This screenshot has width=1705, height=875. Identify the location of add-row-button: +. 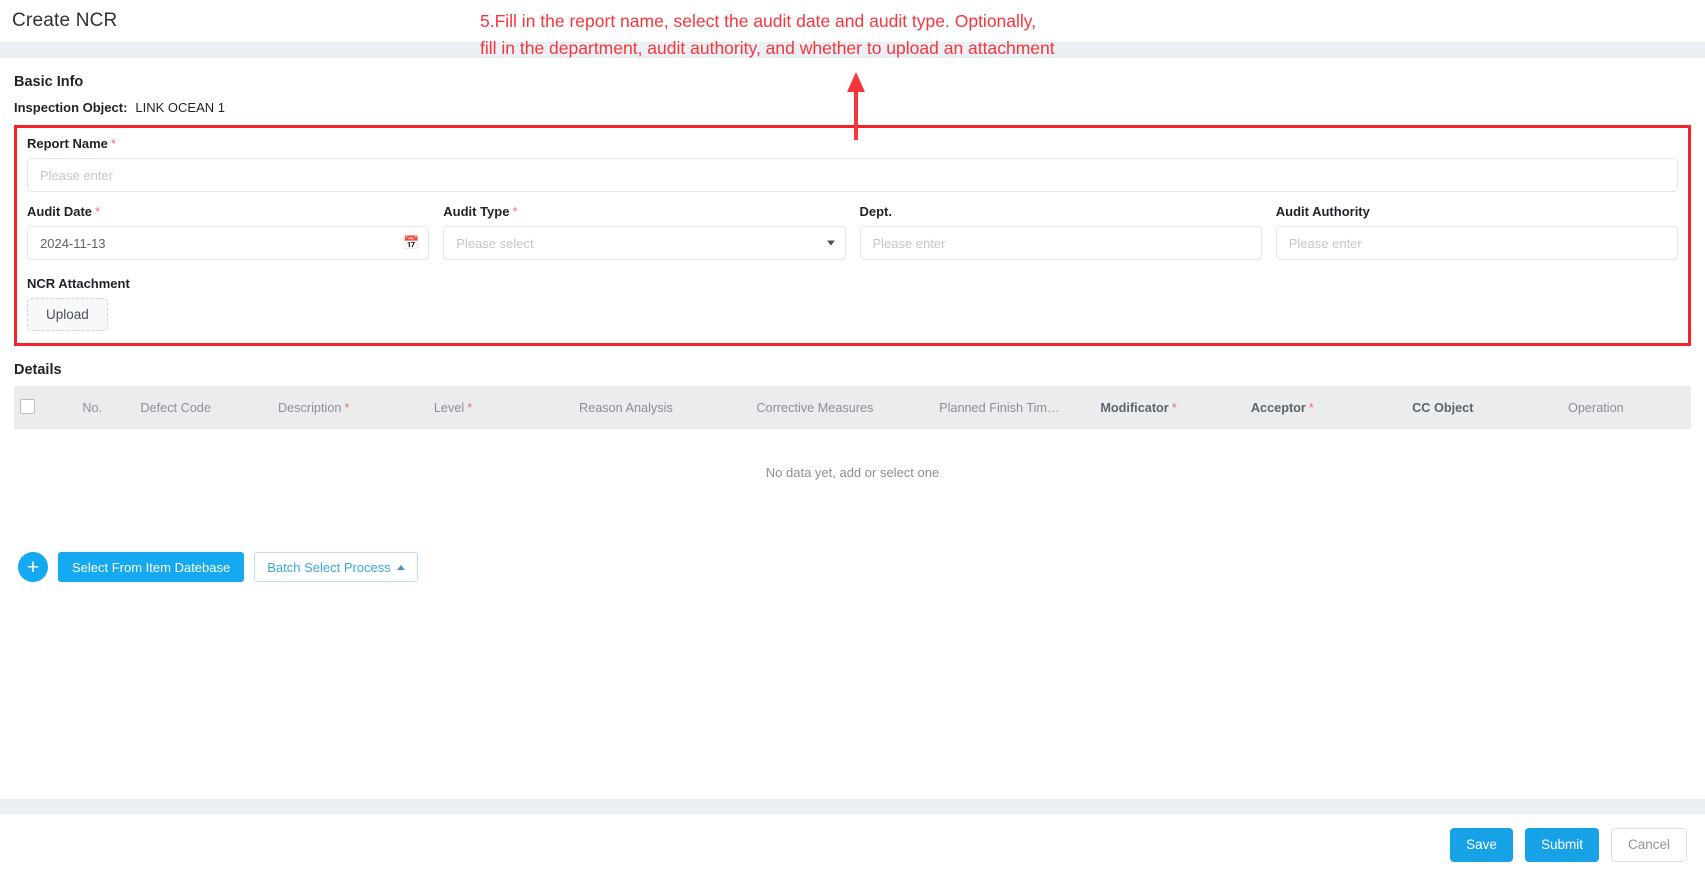
(33, 567).